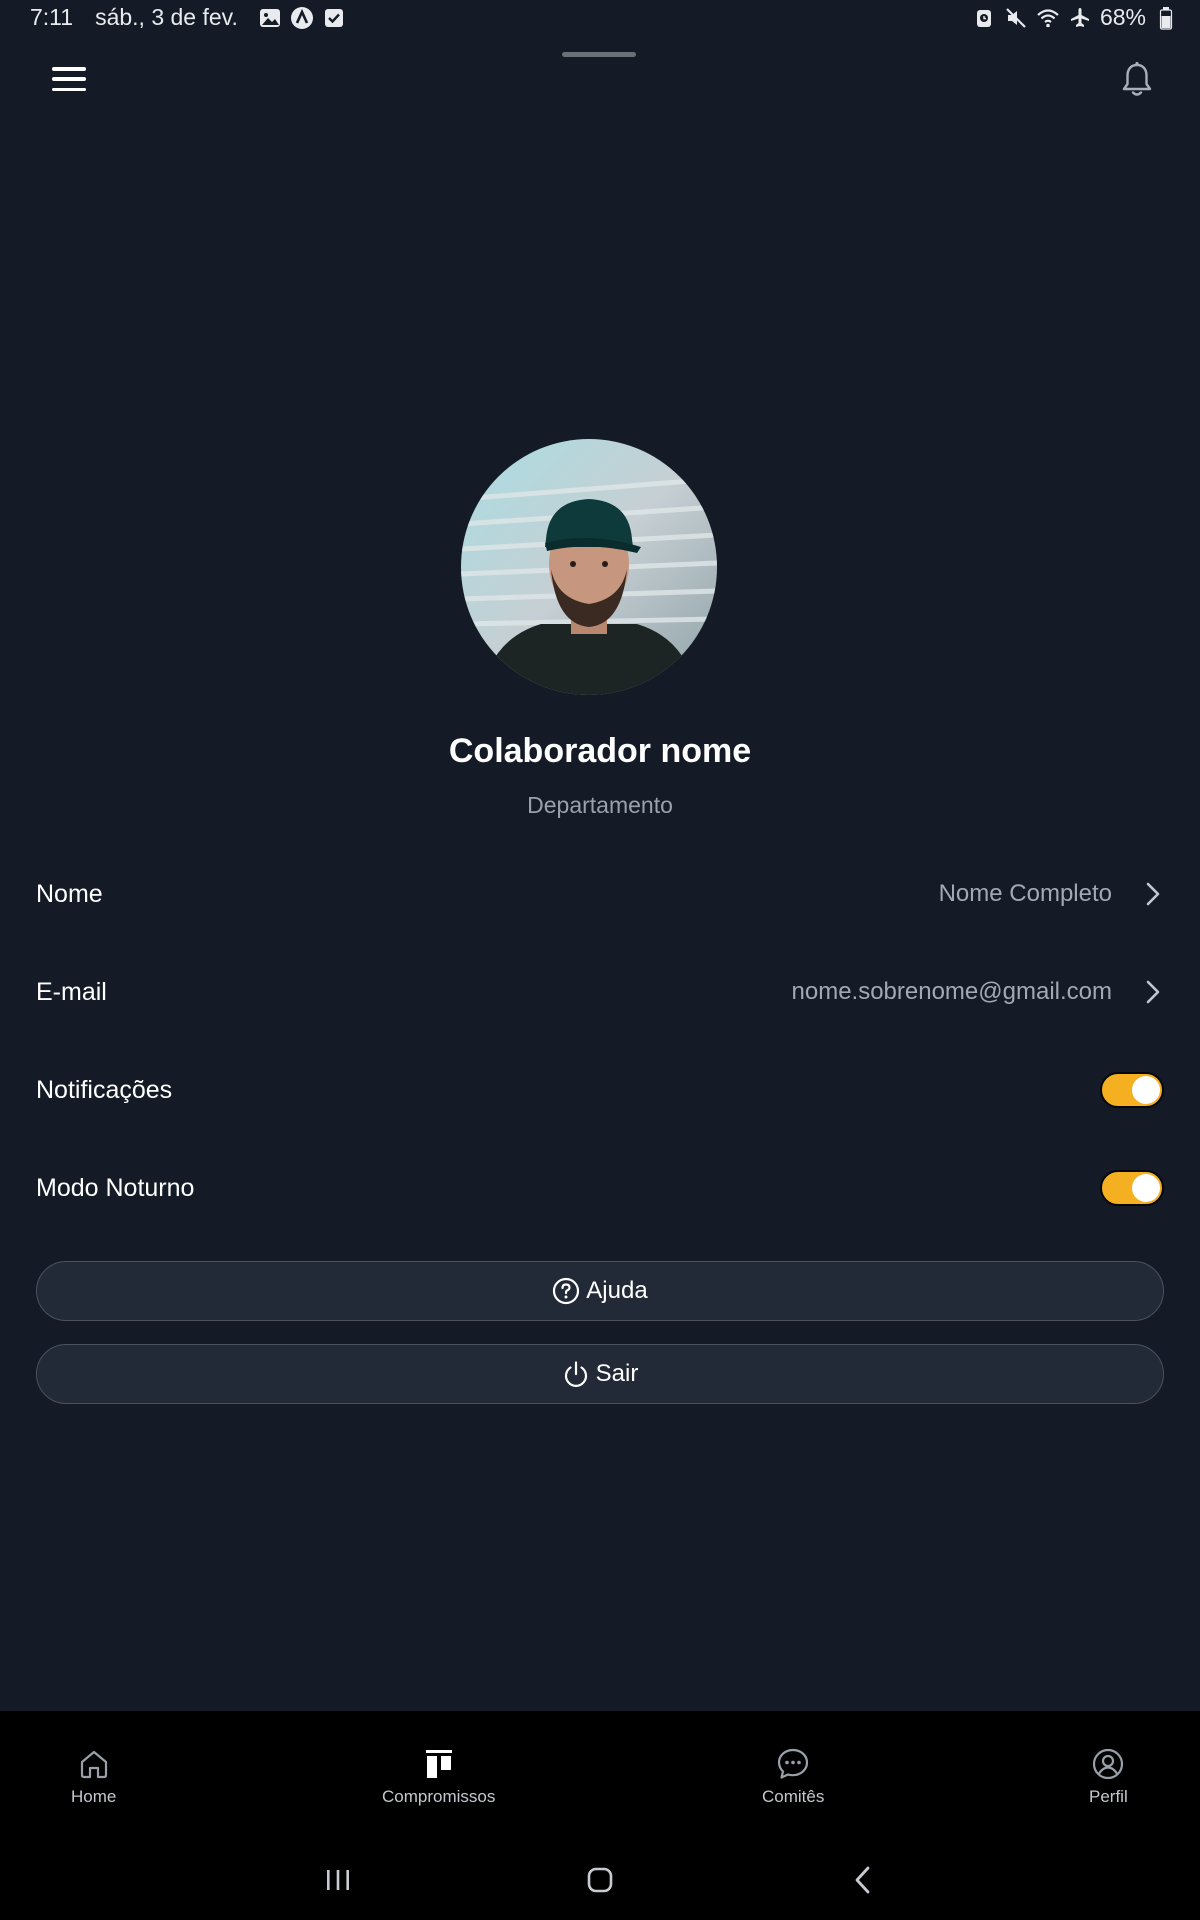 This screenshot has height=1920, width=1200. I want to click on alarm-icon, so click(984, 18).